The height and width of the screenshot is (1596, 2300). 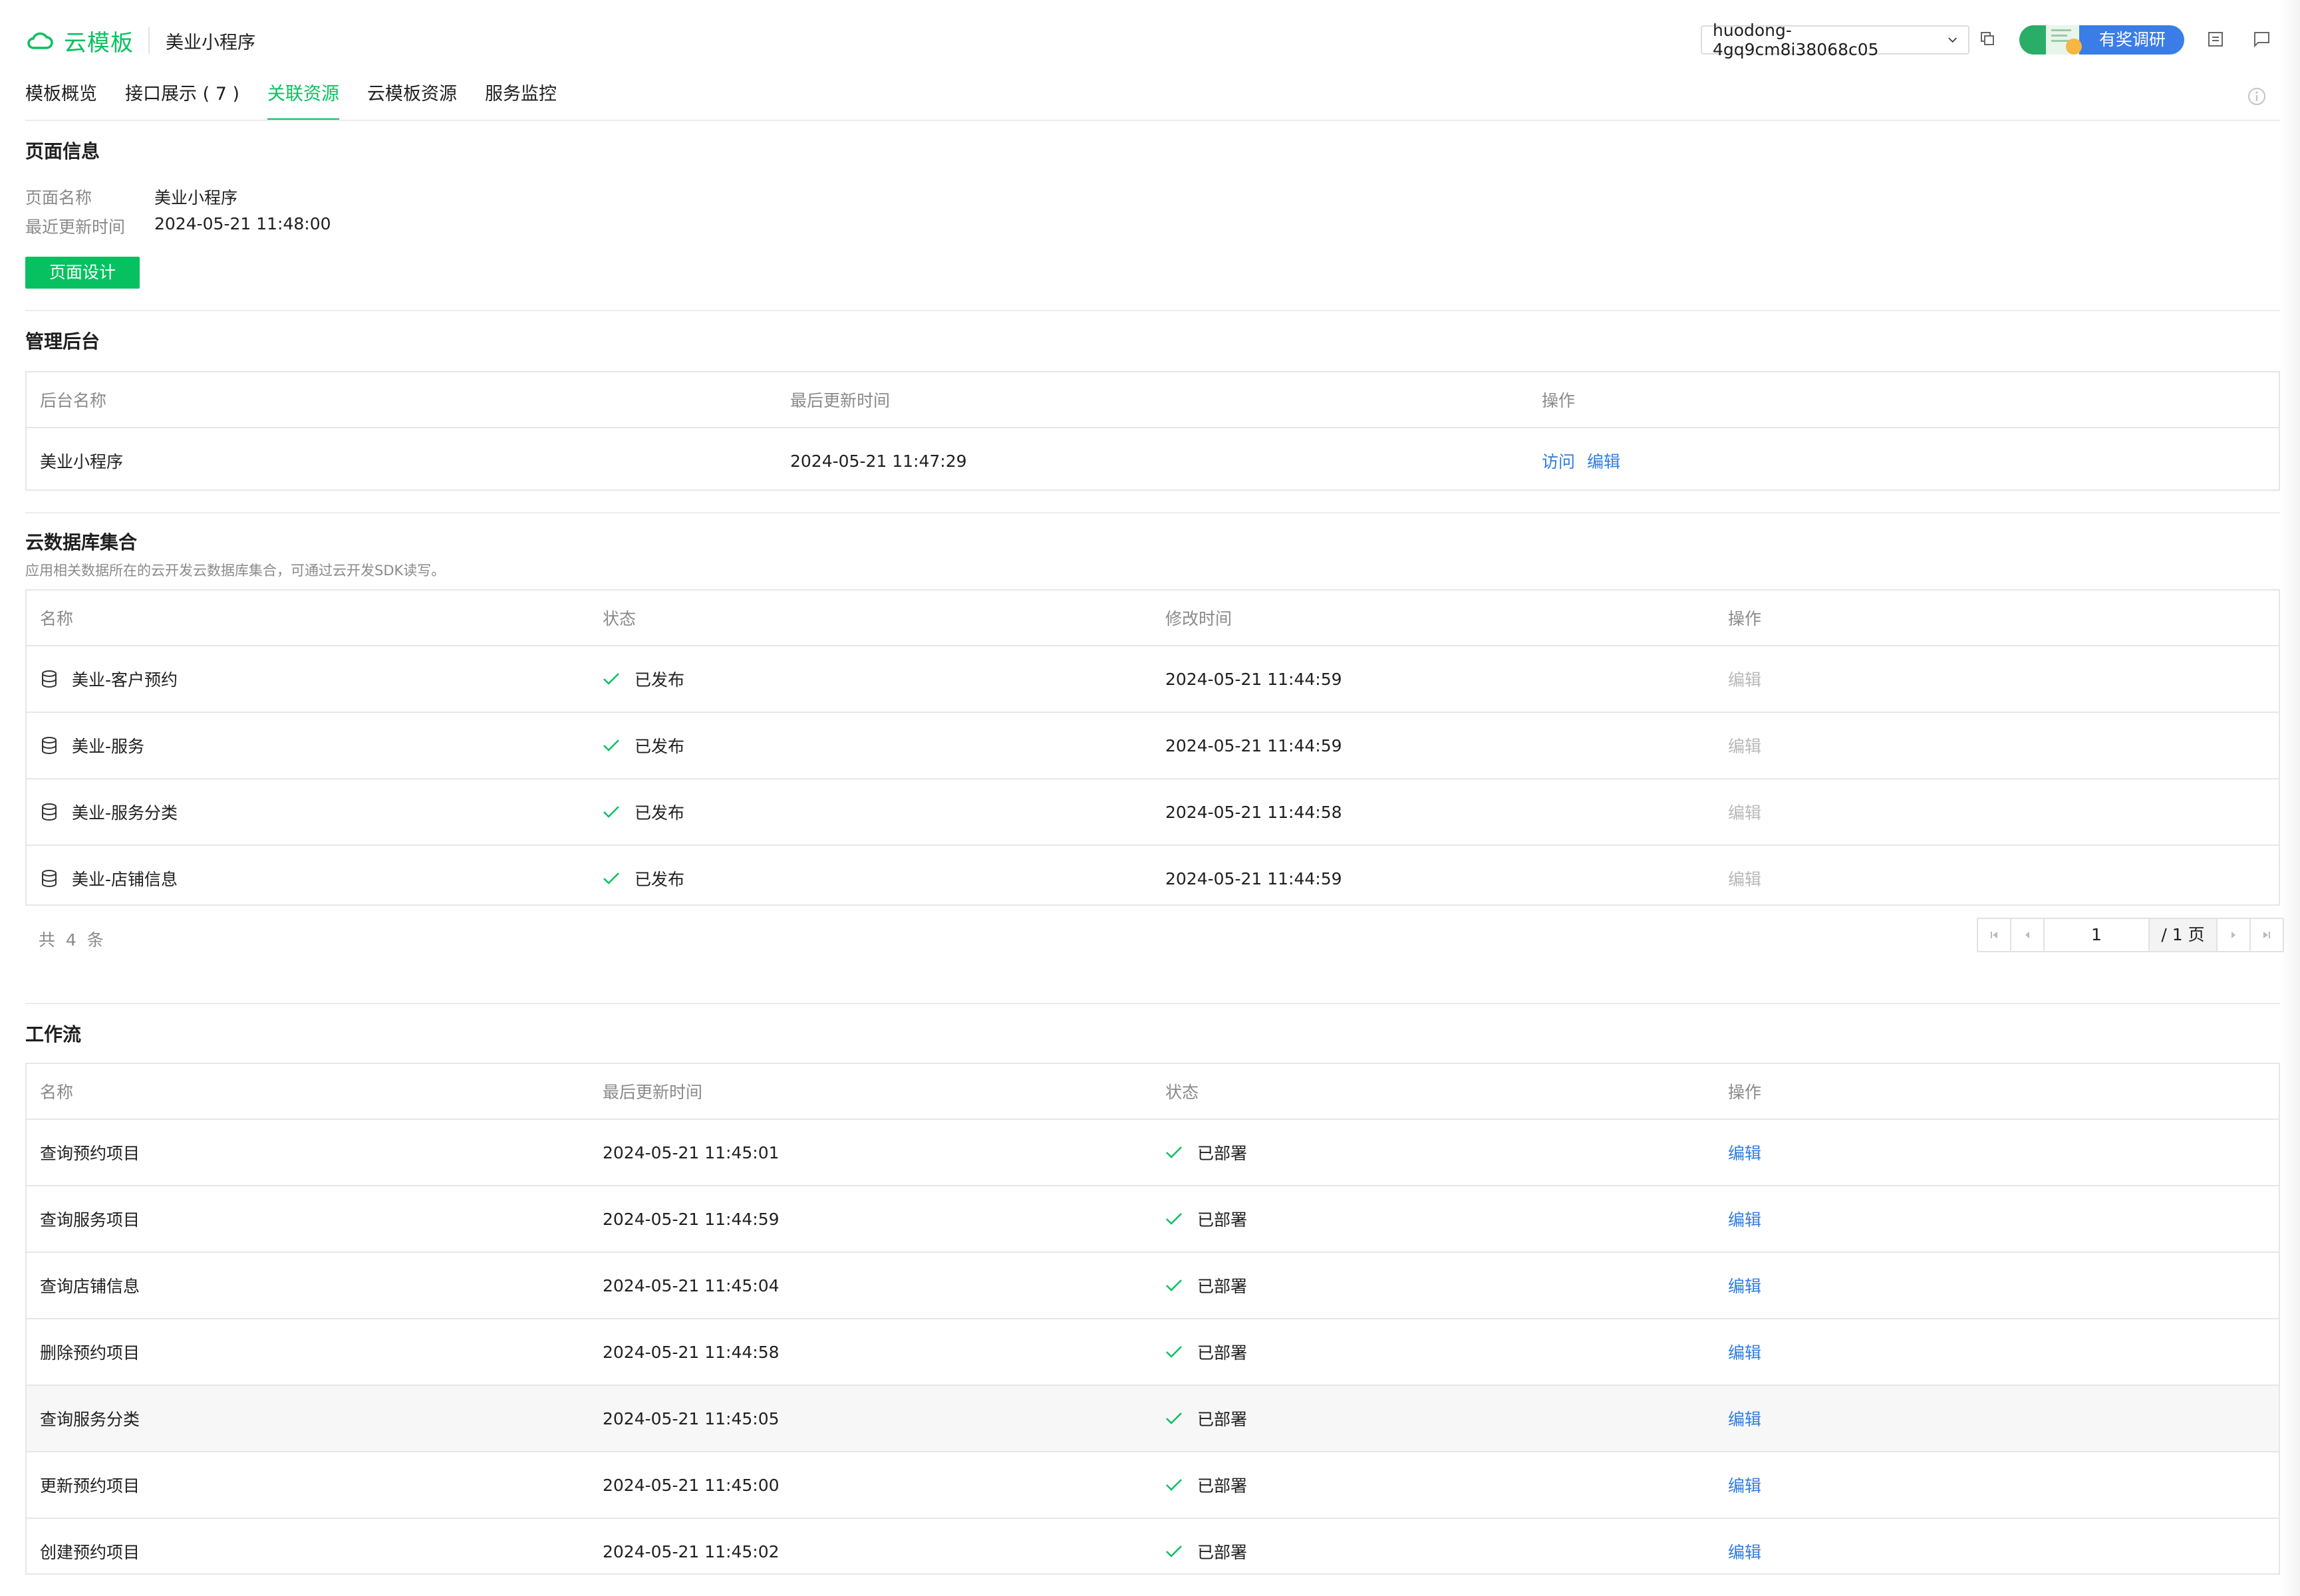 I want to click on survey-button: 有奖调研, so click(x=2101, y=40).